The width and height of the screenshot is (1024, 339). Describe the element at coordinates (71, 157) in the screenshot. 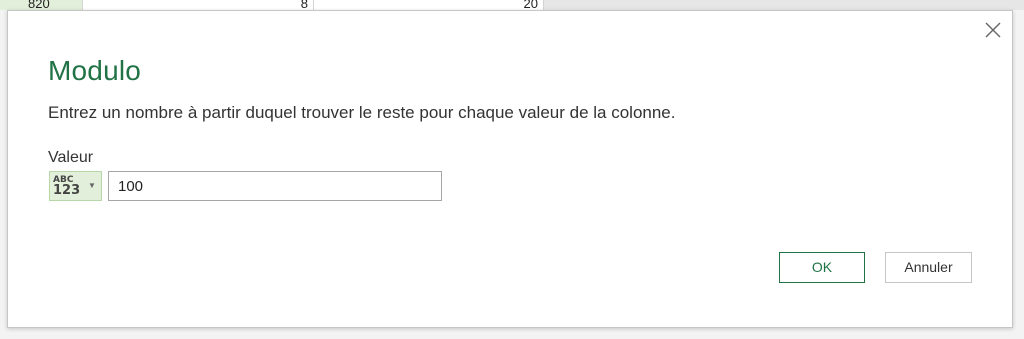

I see `value-label: Valeur` at that location.